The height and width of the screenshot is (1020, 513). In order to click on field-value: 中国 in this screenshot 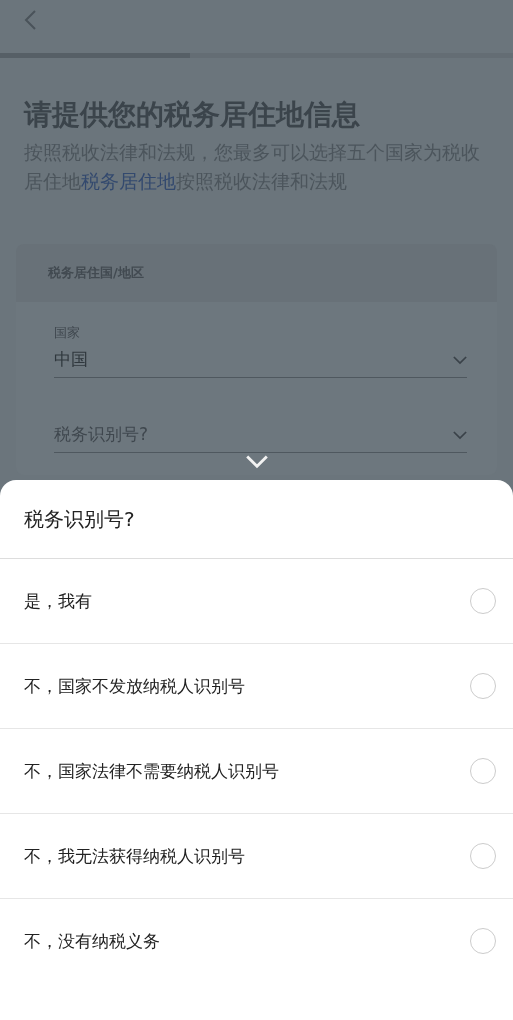, I will do `click(71, 359)`.